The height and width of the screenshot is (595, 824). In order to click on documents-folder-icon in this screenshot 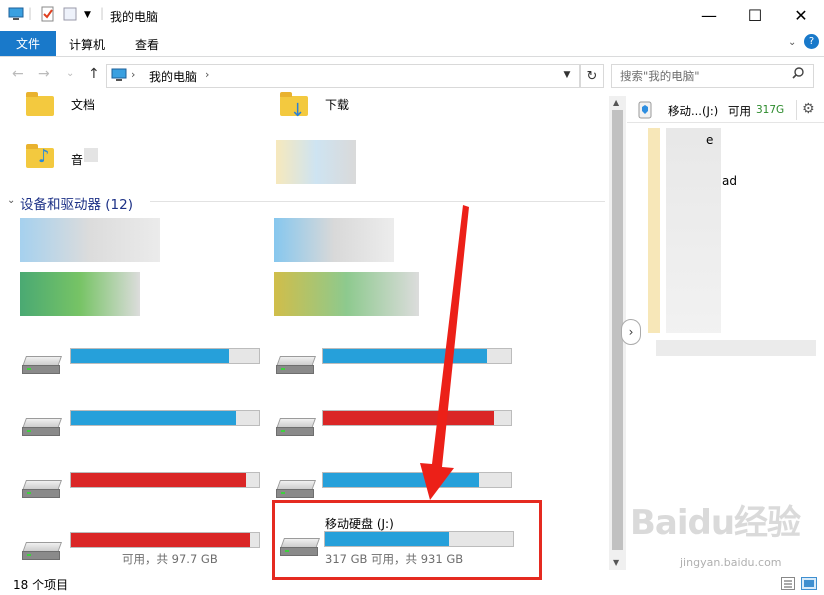, I will do `click(40, 104)`.